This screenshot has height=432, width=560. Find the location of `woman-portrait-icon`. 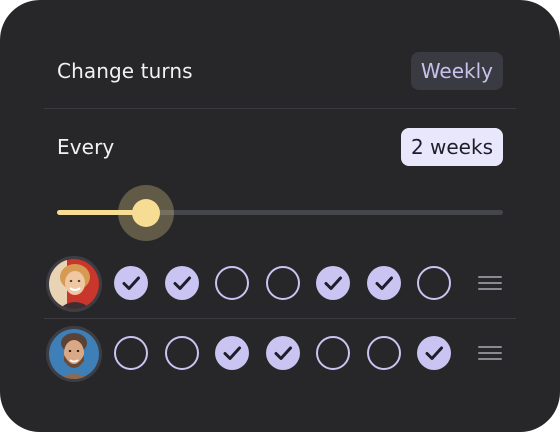

woman-portrait-icon is located at coordinates (74, 284).